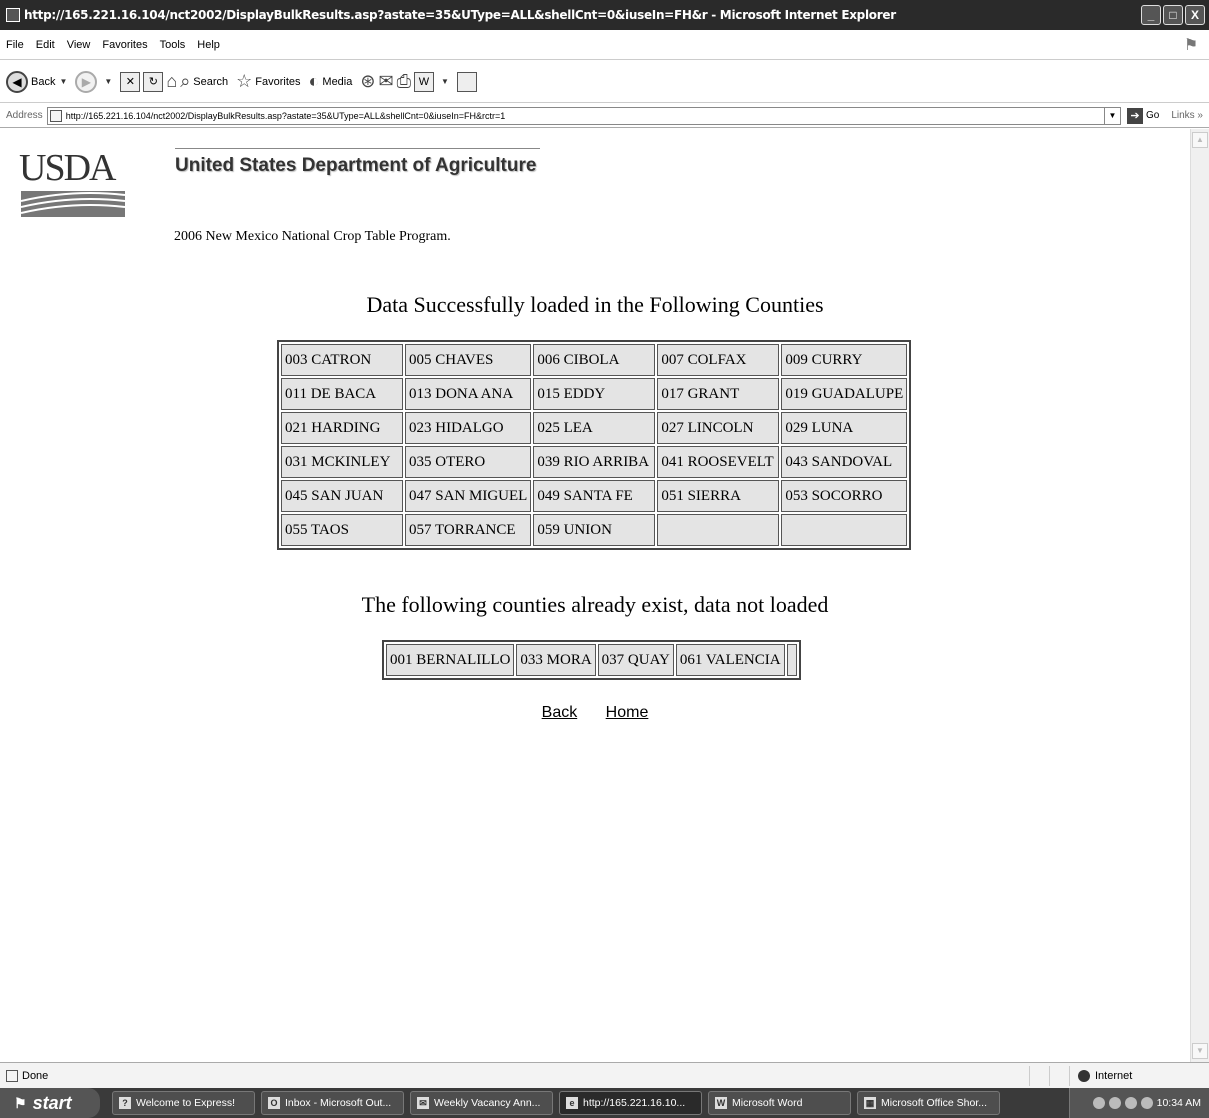  I want to click on county-cell: 003 CATRON, so click(342, 360).